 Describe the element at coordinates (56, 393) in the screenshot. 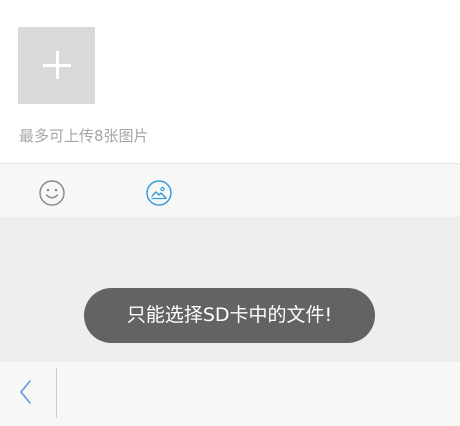

I see `bottom-divider` at that location.